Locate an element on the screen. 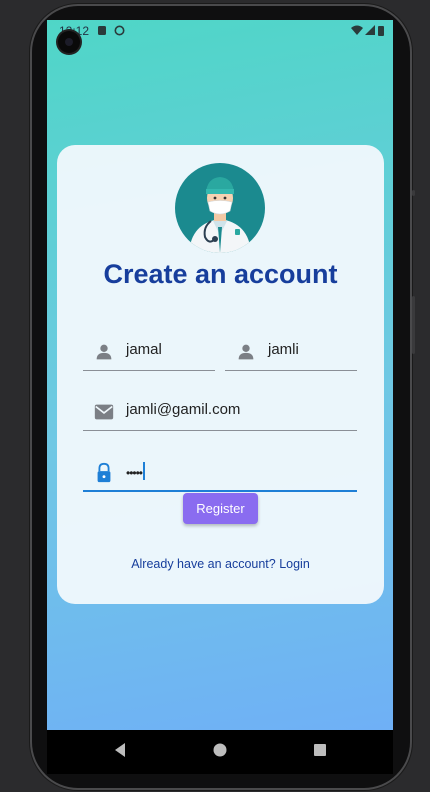  recents-icon is located at coordinates (320, 750).